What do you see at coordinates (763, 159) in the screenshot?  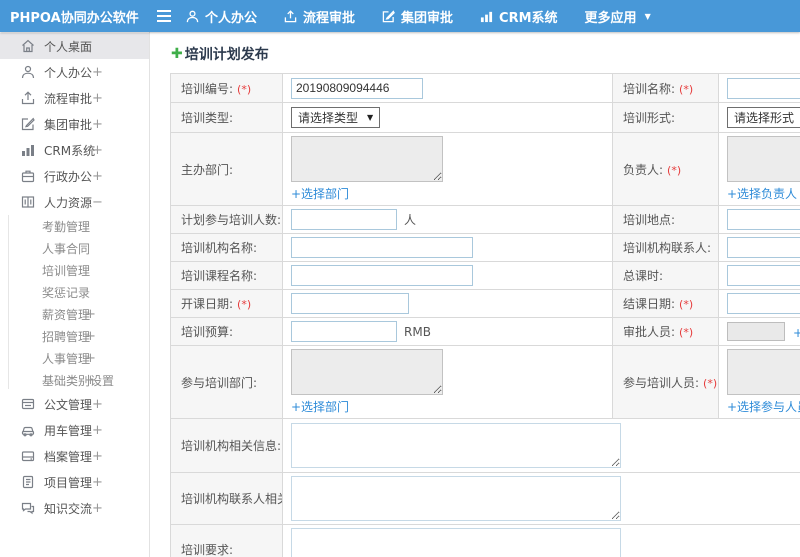 I see `leader-textarea` at bounding box center [763, 159].